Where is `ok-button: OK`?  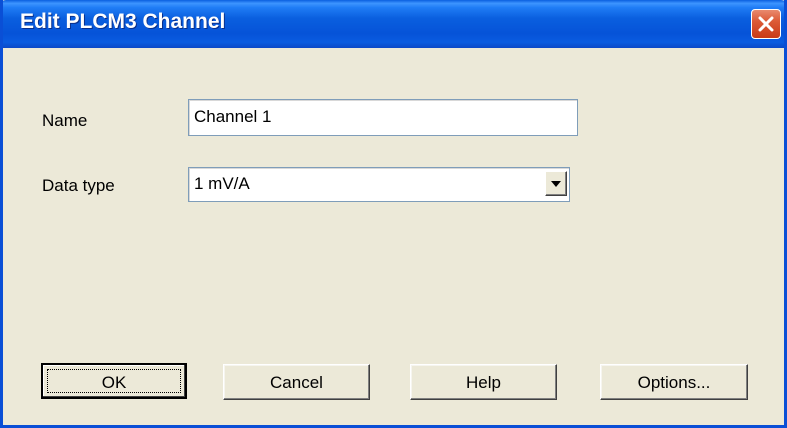 ok-button: OK is located at coordinates (114, 381).